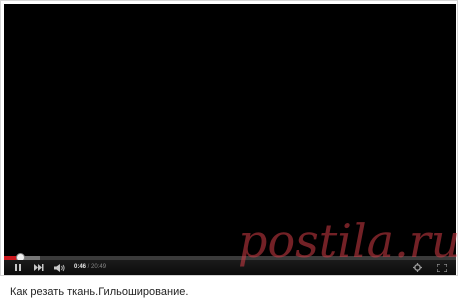 Image resolution: width=460 pixels, height=299 pixels. I want to click on next-icon, so click(39, 267).